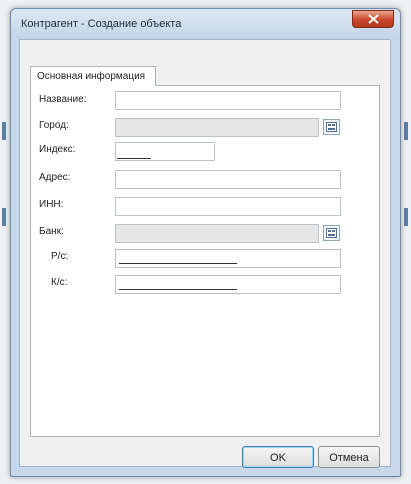  I want to click on inn-field, so click(228, 207).